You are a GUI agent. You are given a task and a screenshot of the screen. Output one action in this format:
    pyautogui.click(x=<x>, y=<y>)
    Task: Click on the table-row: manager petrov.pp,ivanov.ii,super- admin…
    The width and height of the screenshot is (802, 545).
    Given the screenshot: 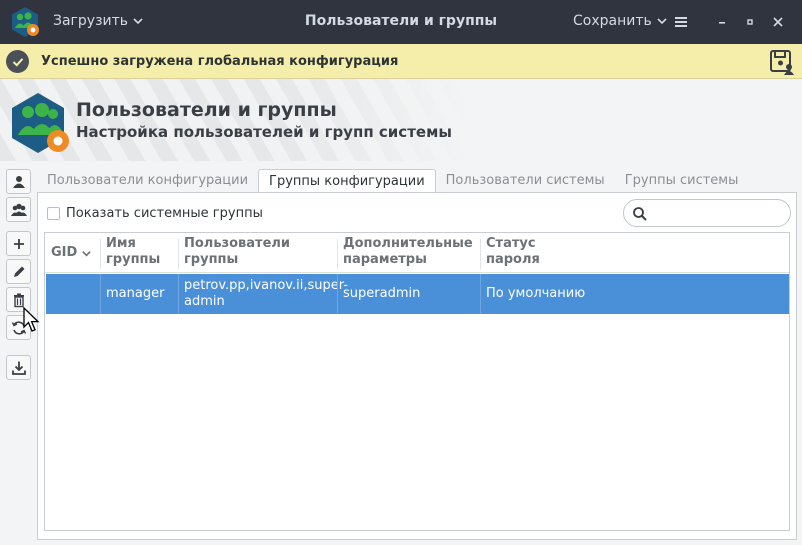 What is the action you would take?
    pyautogui.click(x=417, y=294)
    